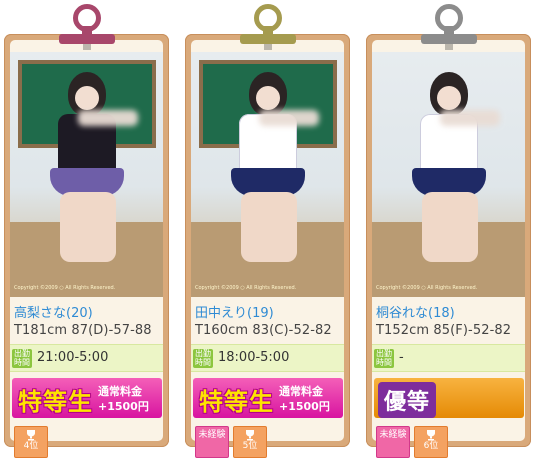  I want to click on cast-name-link: 桐谷れな(18), so click(415, 311).